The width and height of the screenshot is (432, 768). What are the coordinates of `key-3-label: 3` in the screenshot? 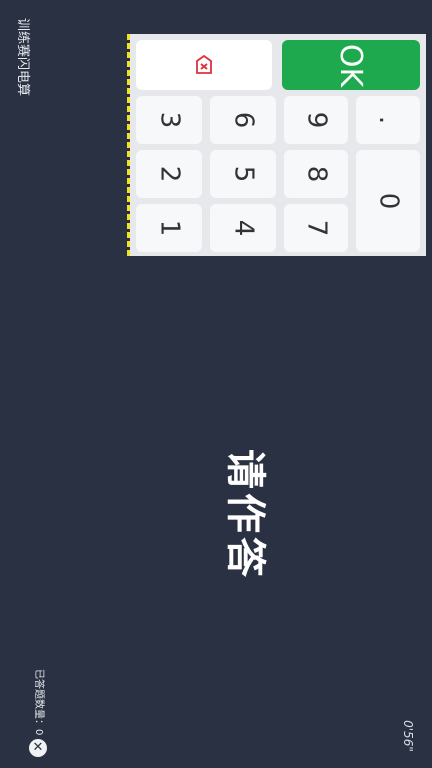 It's located at (168, 120).